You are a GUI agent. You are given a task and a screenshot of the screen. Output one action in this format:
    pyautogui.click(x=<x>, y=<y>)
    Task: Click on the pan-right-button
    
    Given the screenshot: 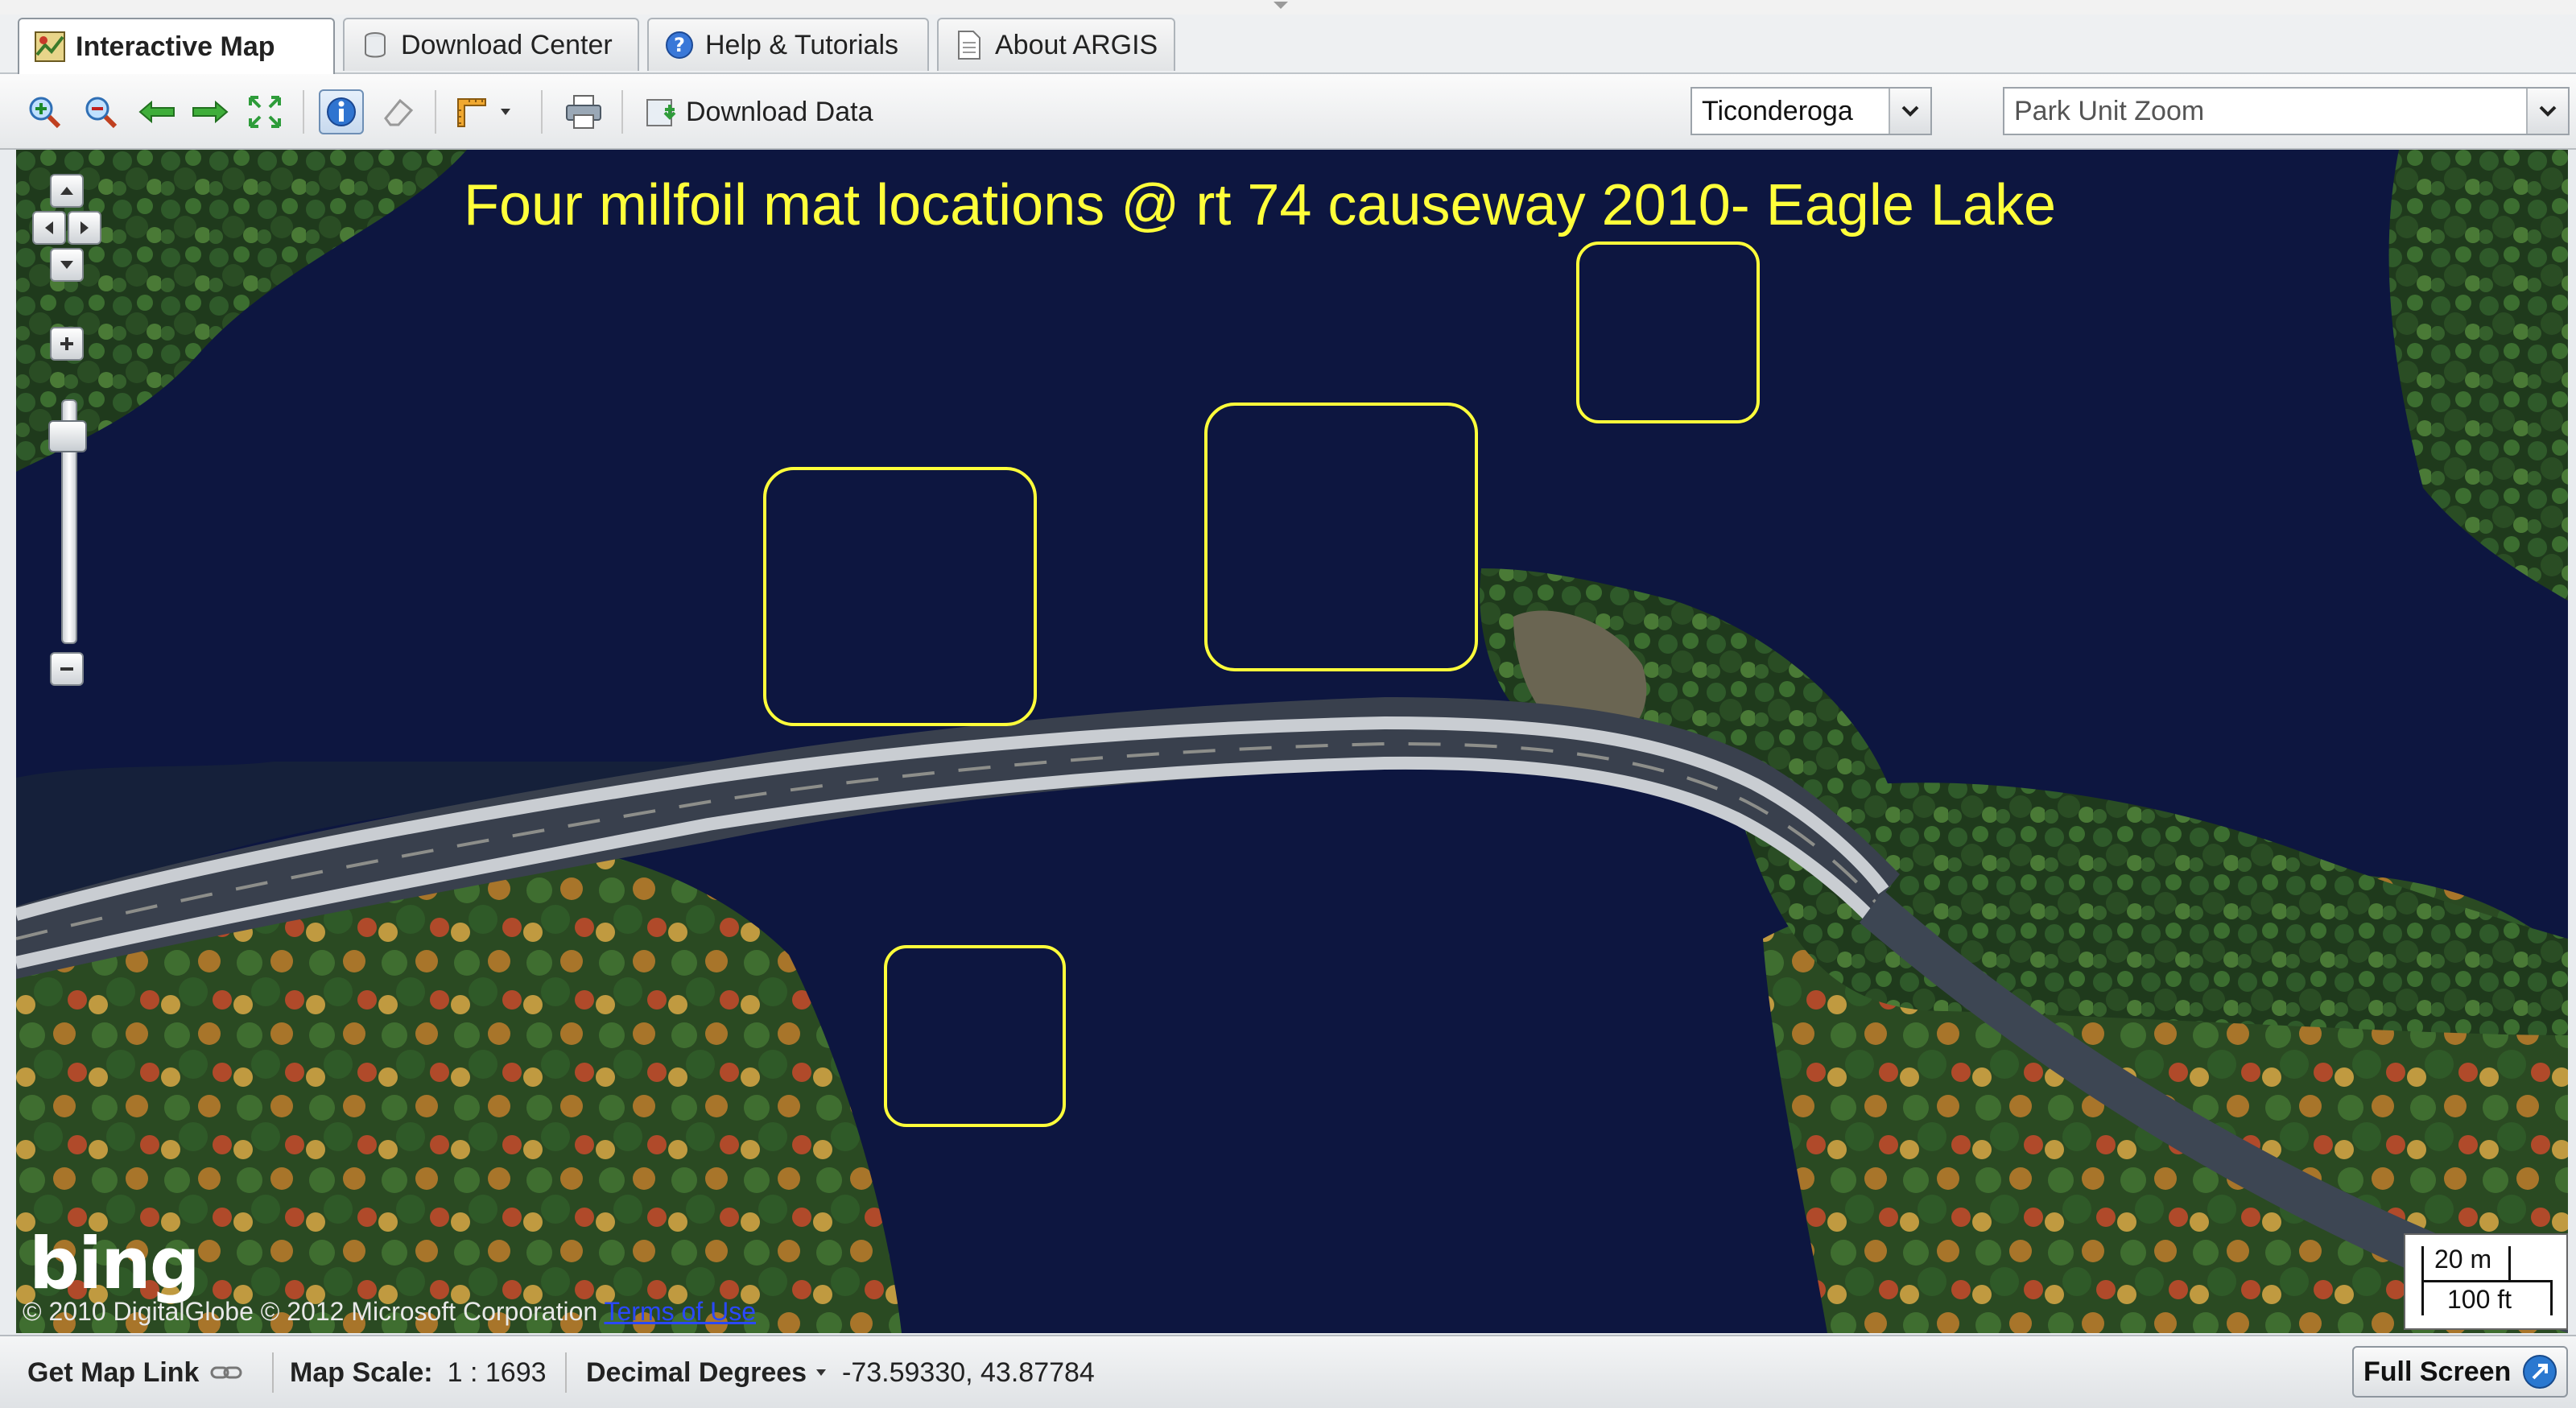 What is the action you would take?
    pyautogui.click(x=84, y=228)
    